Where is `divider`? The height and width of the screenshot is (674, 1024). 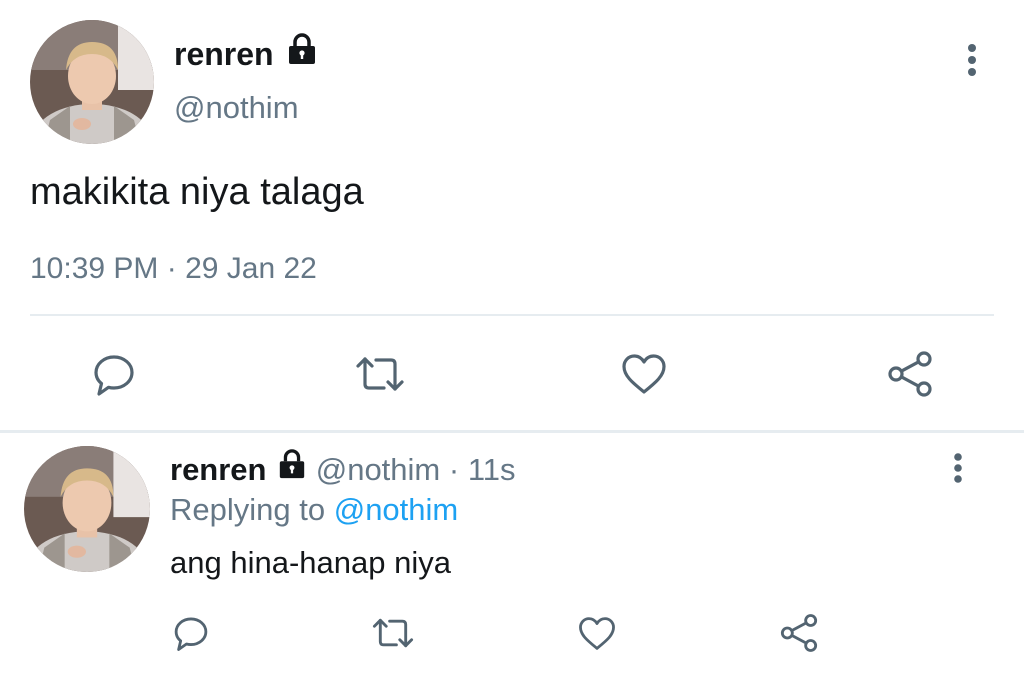 divider is located at coordinates (512, 315).